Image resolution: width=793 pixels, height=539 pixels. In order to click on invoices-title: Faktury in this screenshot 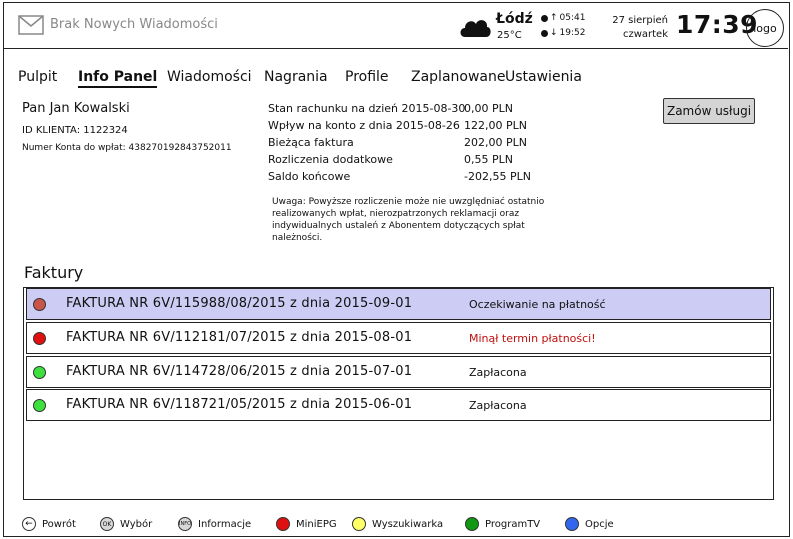, I will do `click(54, 272)`.